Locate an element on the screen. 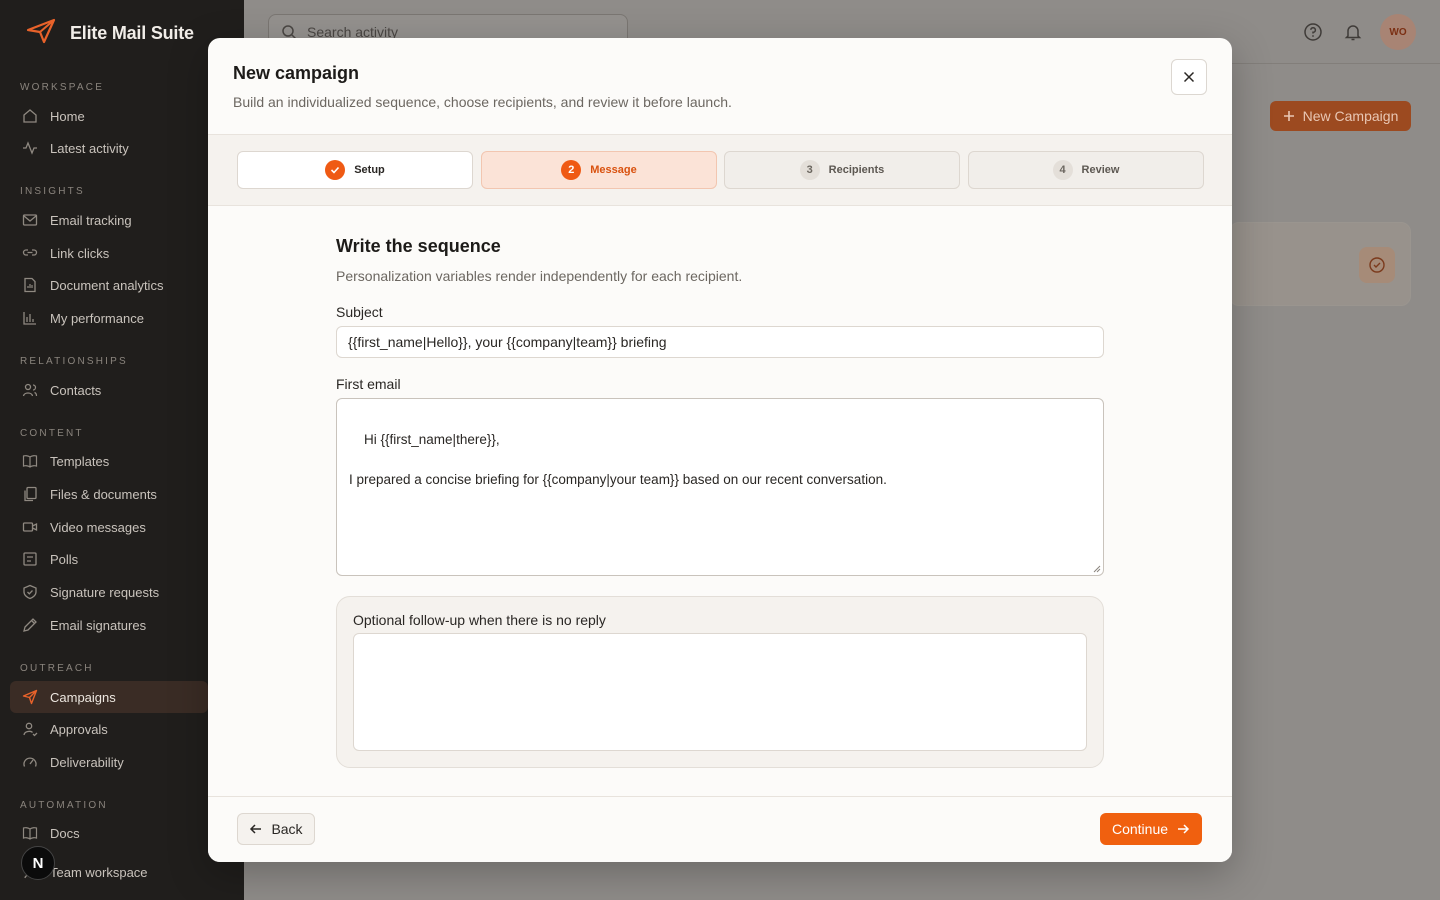 The image size is (1440, 900). step-number: 4 is located at coordinates (1062, 170).